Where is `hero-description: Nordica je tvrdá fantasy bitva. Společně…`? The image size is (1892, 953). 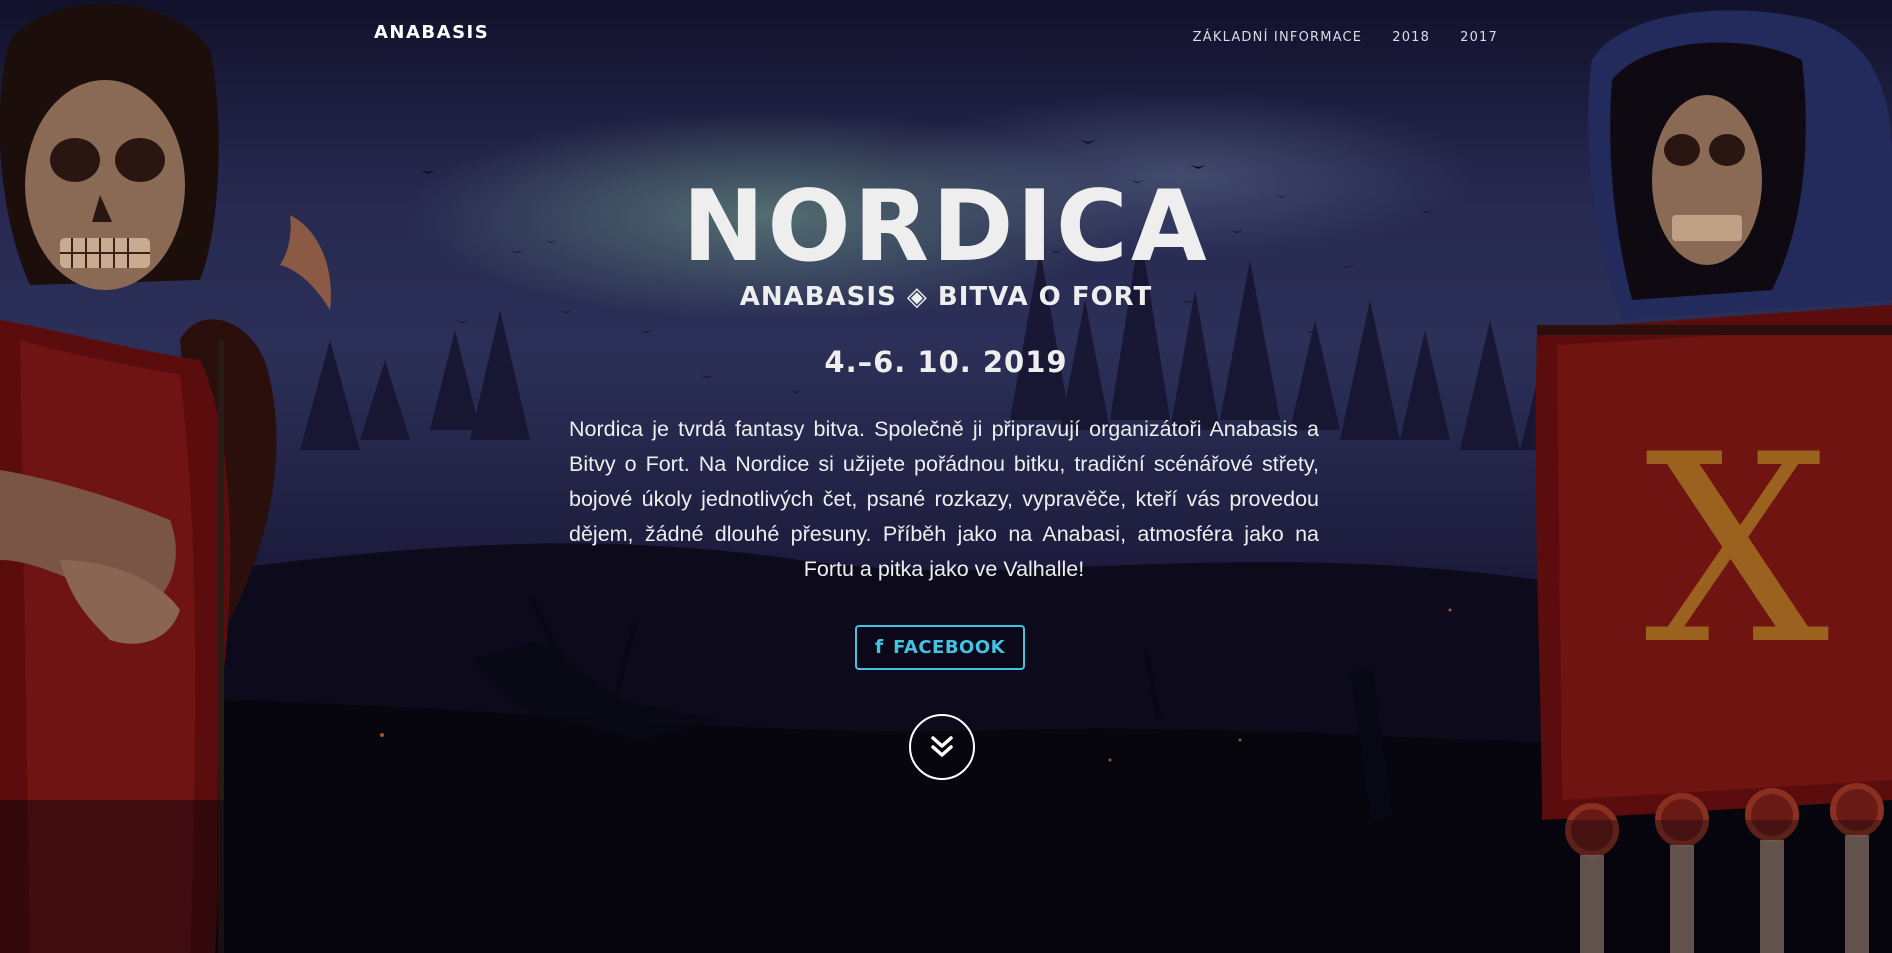
hero-description: Nordica je tvrdá fantasy bitva. Společně… is located at coordinates (944, 499).